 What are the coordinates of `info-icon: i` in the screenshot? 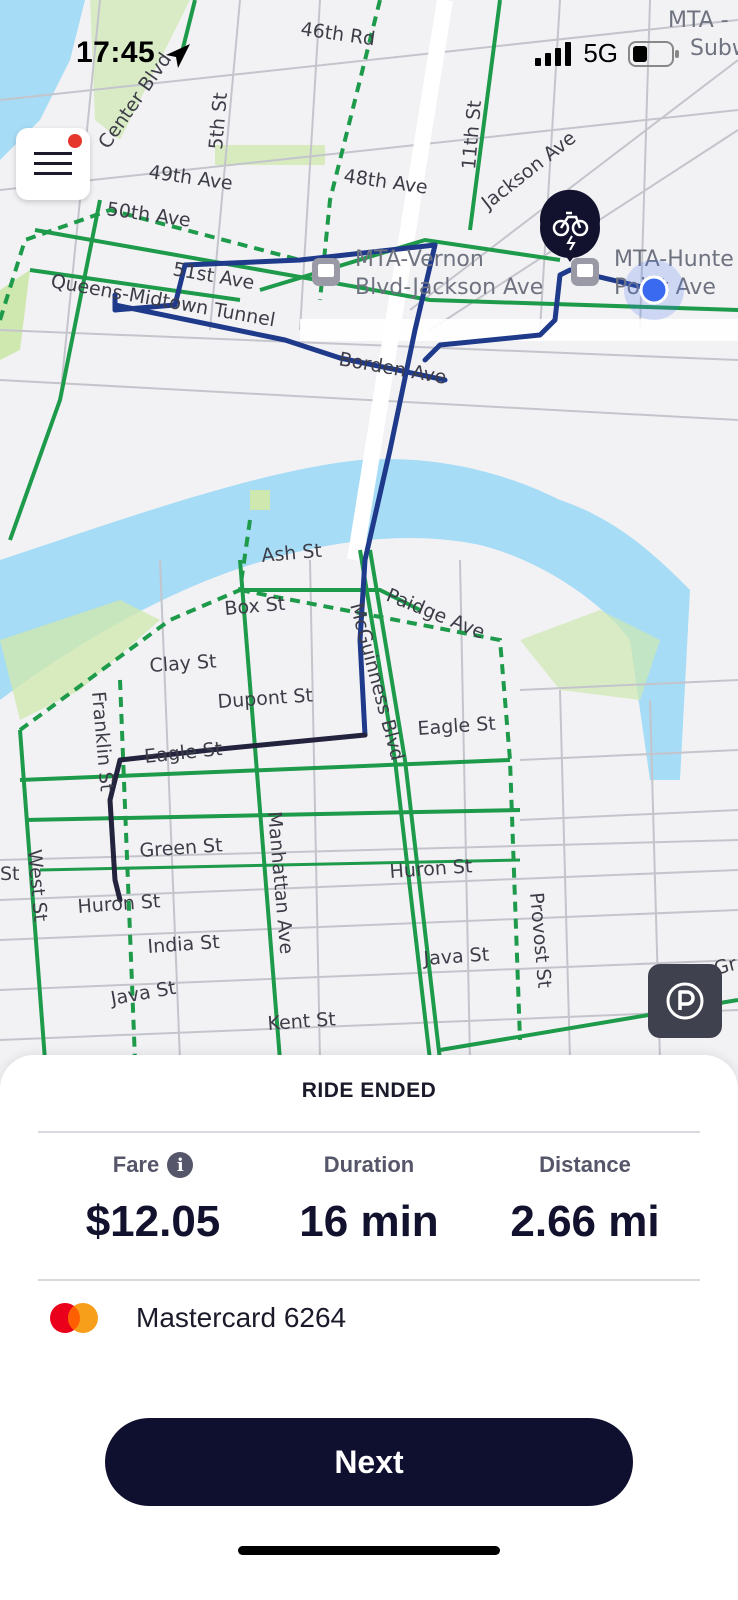 It's located at (180, 1165).